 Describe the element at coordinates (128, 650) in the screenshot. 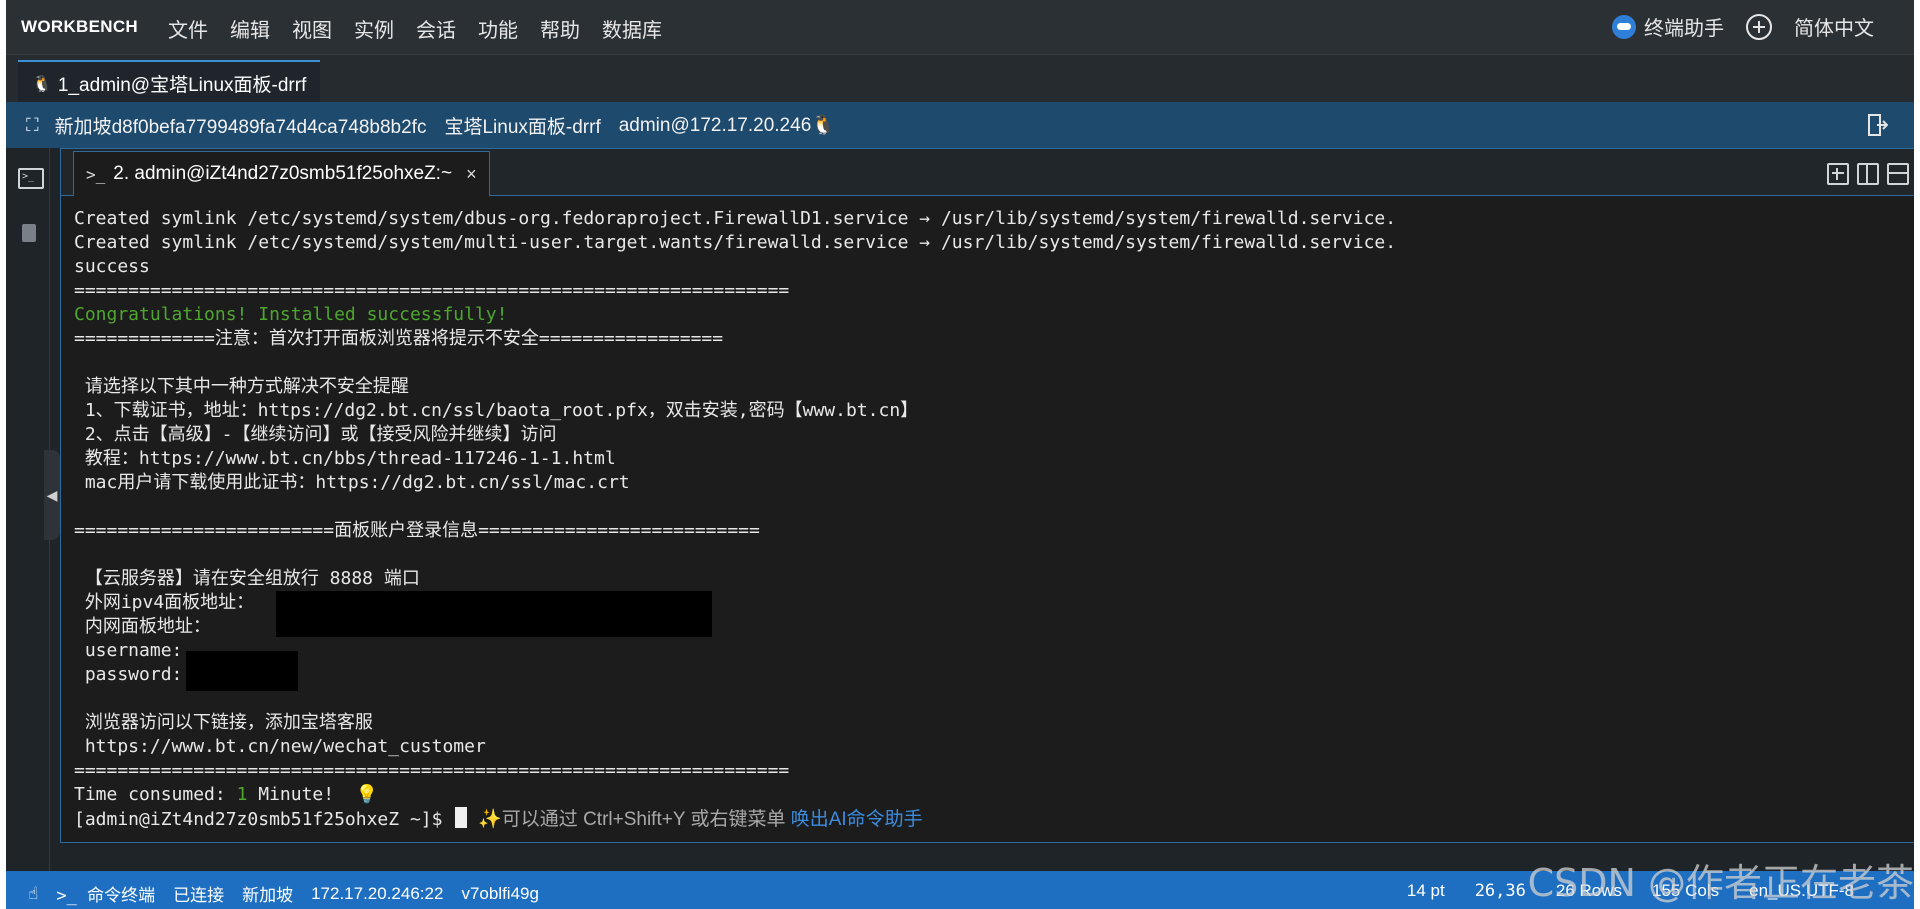

I see `terminal-line: username:` at that location.